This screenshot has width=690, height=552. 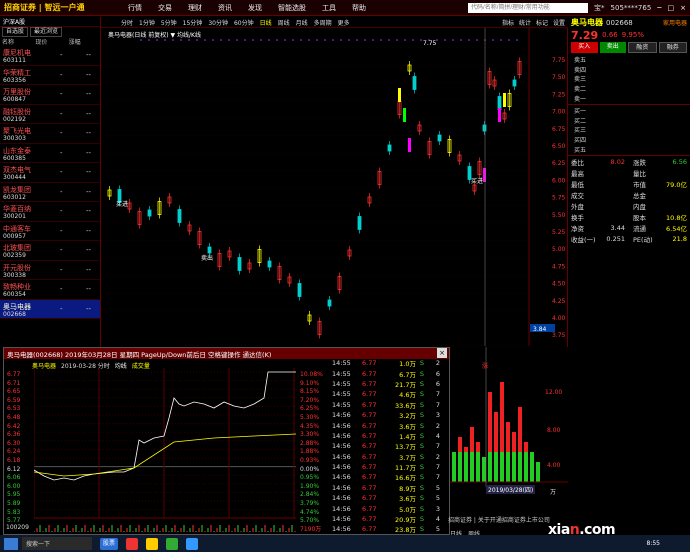 I want to click on popup-close-button: ×, so click(x=442, y=353).